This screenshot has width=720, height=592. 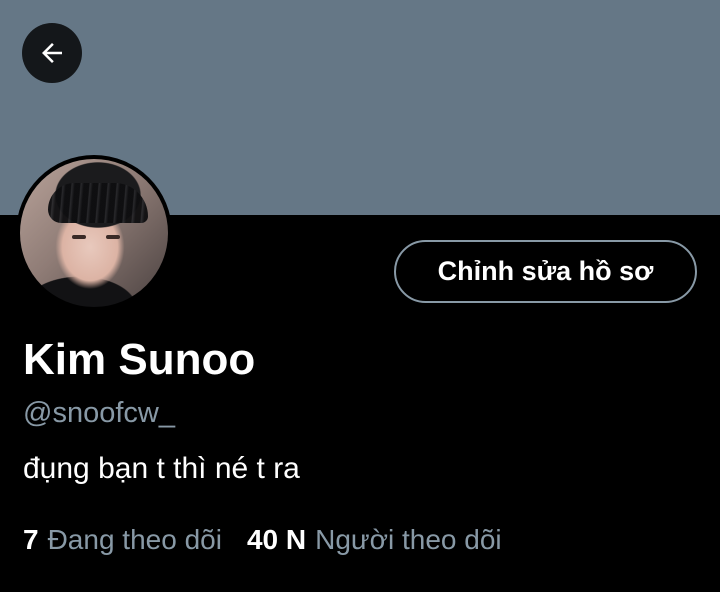 I want to click on avatar-eye-left, so click(x=79, y=237).